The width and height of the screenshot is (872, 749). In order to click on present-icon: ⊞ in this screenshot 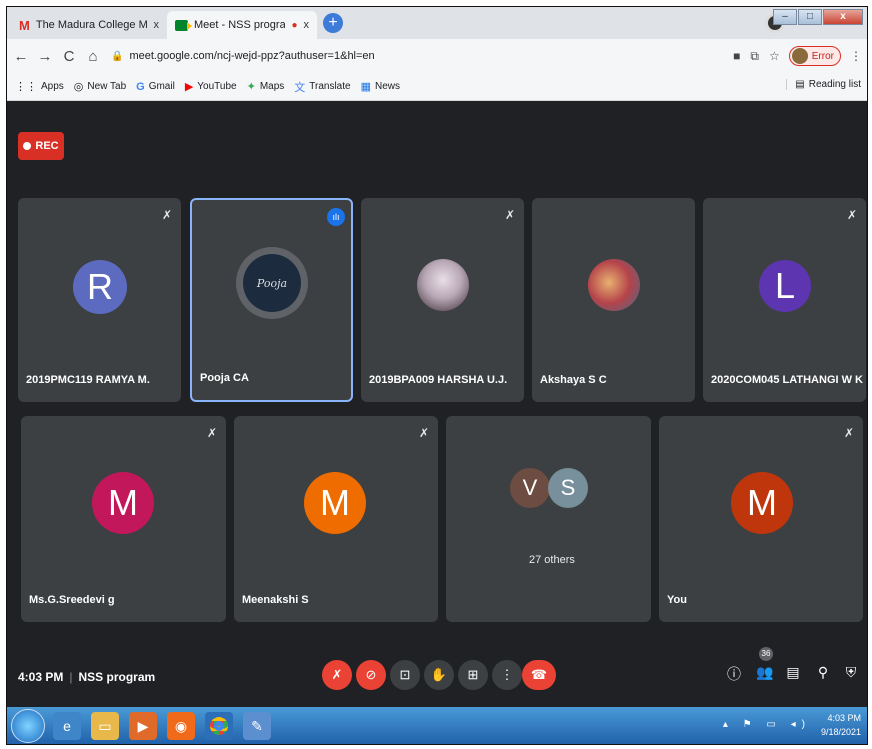, I will do `click(473, 674)`.